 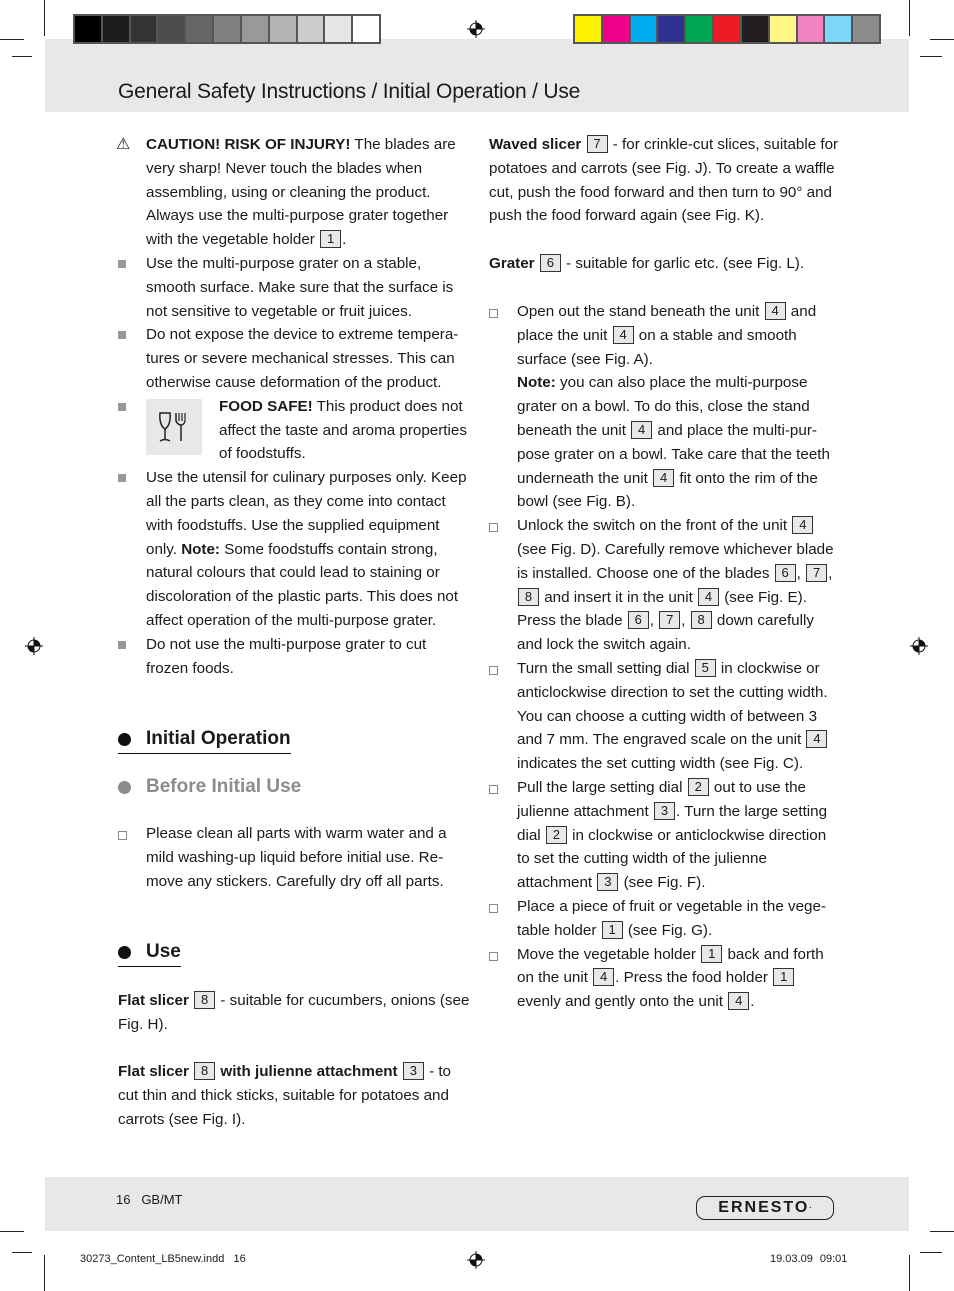 What do you see at coordinates (344, 240) in the screenshot?
I see `text-run: .` at bounding box center [344, 240].